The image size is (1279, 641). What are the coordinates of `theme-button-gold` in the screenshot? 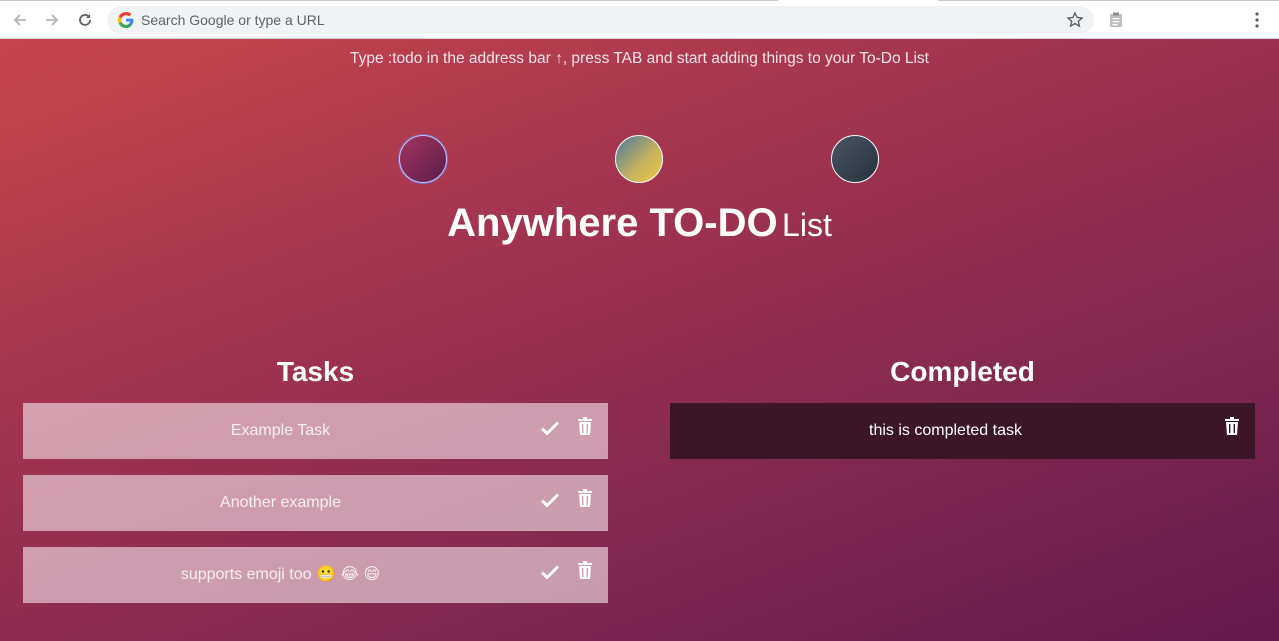 It's located at (639, 159).